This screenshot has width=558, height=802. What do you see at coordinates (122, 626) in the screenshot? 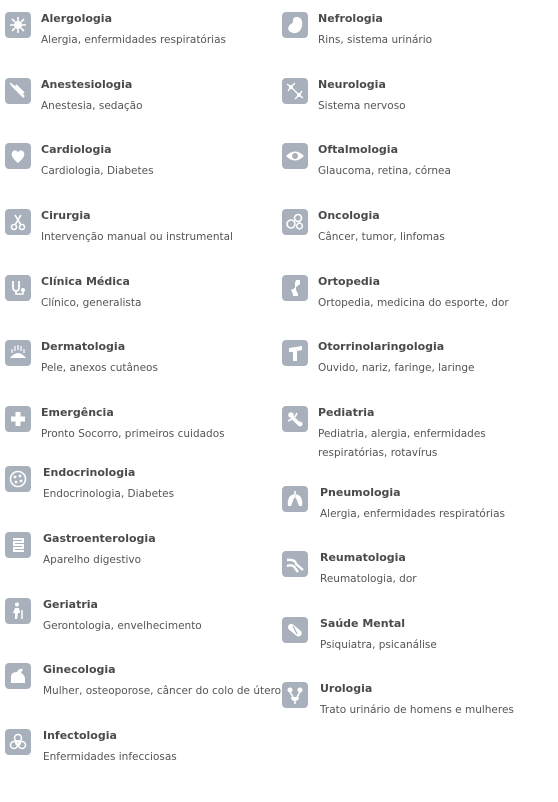
I see `specialty-description: Gerontologia, envelhecimento` at bounding box center [122, 626].